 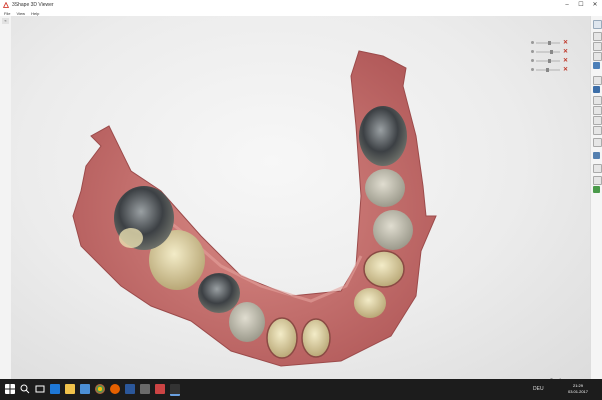 What do you see at coordinates (597, 56) in the screenshot?
I see `view-left-icon` at bounding box center [597, 56].